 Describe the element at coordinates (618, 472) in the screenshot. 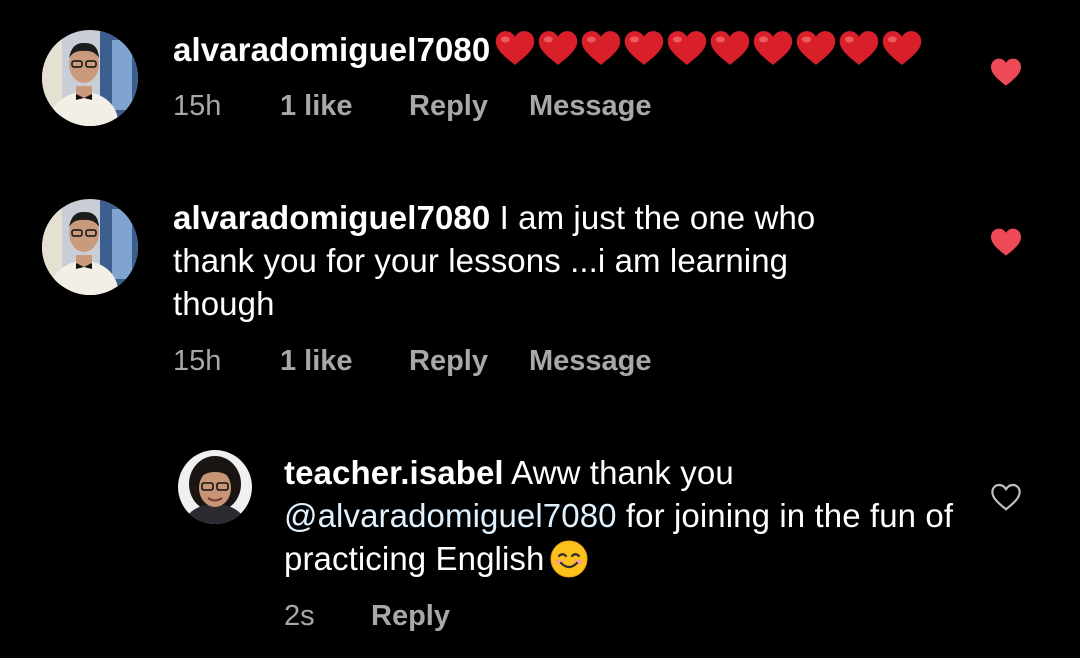

I see `comment-message: Aww thank you` at that location.